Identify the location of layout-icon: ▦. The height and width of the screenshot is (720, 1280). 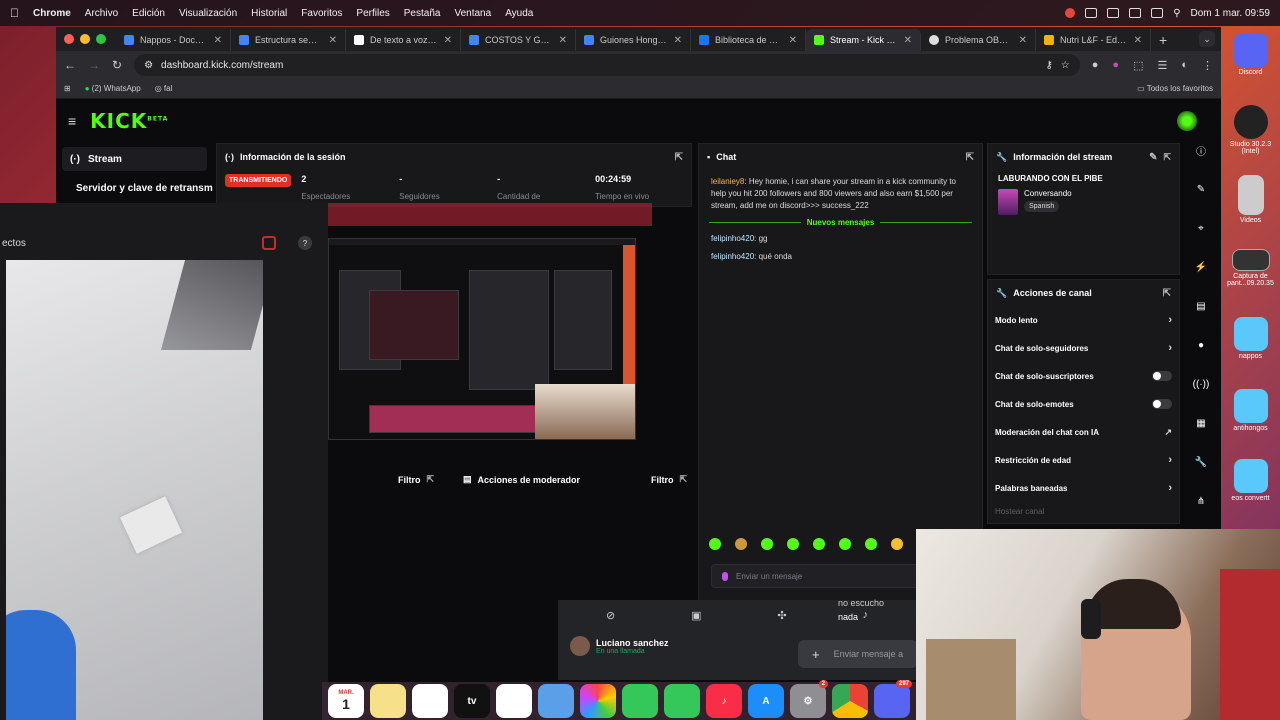
(1201, 423).